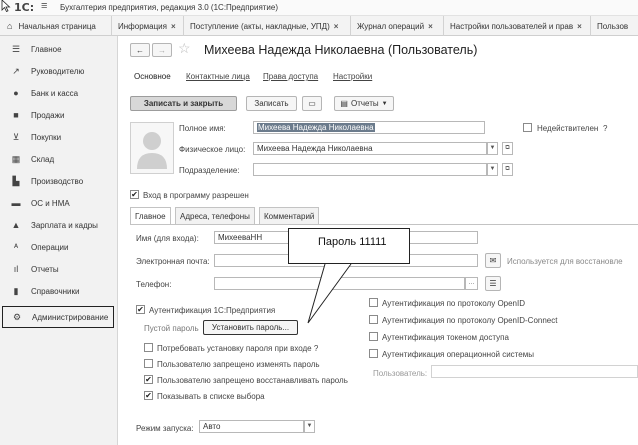 Image resolution: width=638 pixels, height=445 pixels. I want to click on grid-icon: ▦, so click(16, 158).